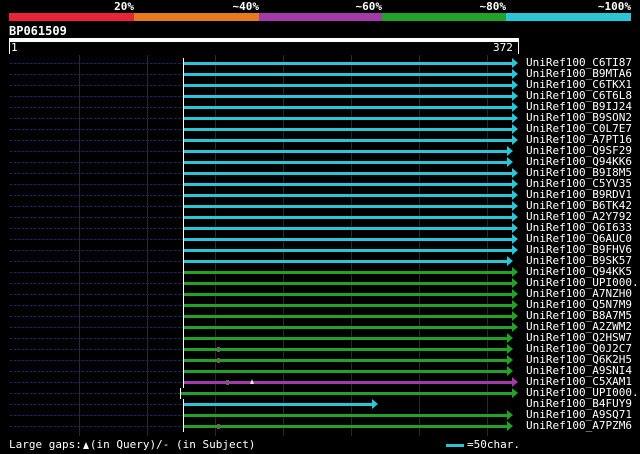  Describe the element at coordinates (209, 444) in the screenshot. I see `gaps-subject-text: - (in Subject)` at that location.